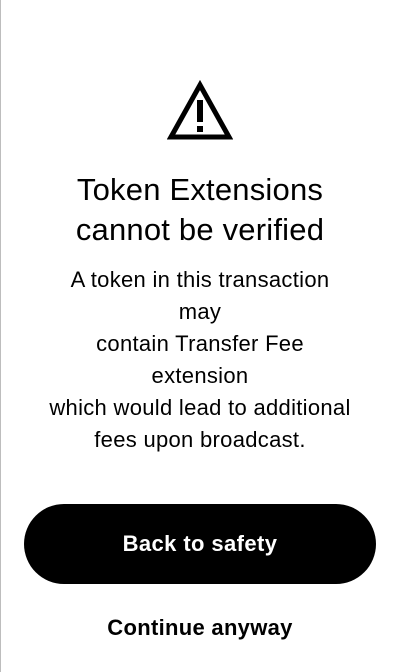 The image size is (400, 672). What do you see at coordinates (200, 279) in the screenshot?
I see `warning-message-line: A token in this transaction` at bounding box center [200, 279].